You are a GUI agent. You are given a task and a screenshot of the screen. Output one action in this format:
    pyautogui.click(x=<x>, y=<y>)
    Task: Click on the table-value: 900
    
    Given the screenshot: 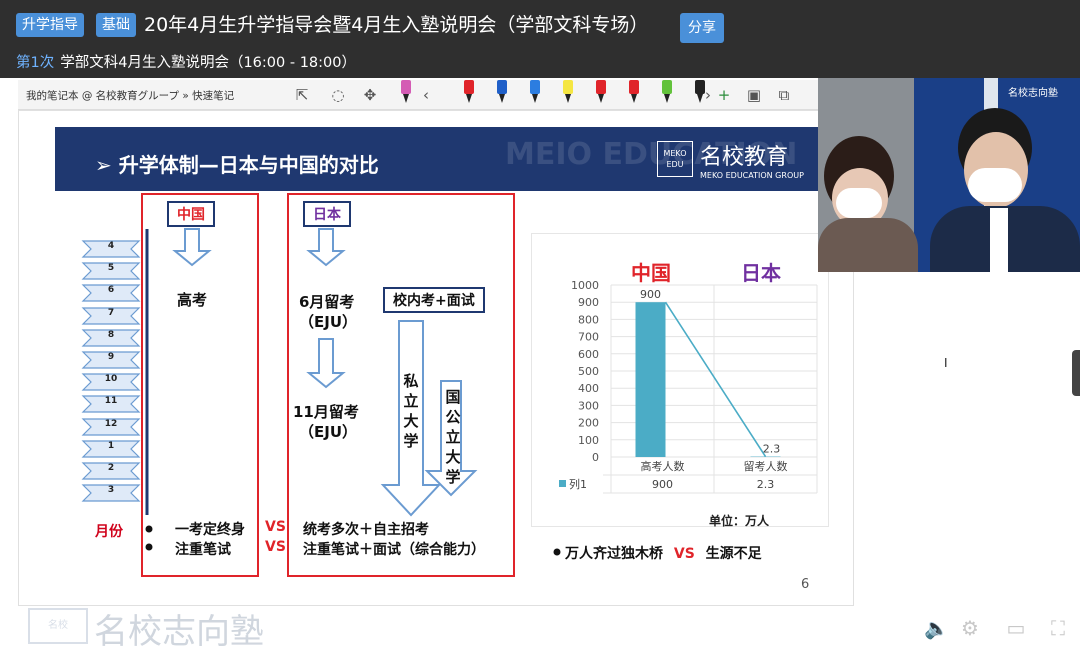 What is the action you would take?
    pyautogui.click(x=662, y=484)
    